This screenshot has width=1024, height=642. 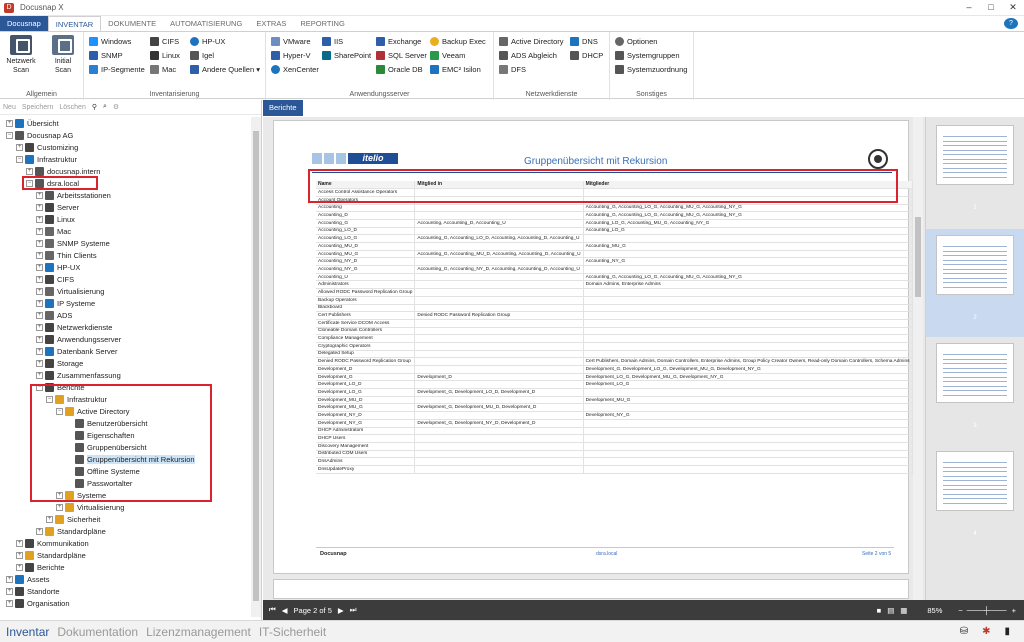 What do you see at coordinates (879, 610) in the screenshot?
I see `single-page-icon: ■` at bounding box center [879, 610].